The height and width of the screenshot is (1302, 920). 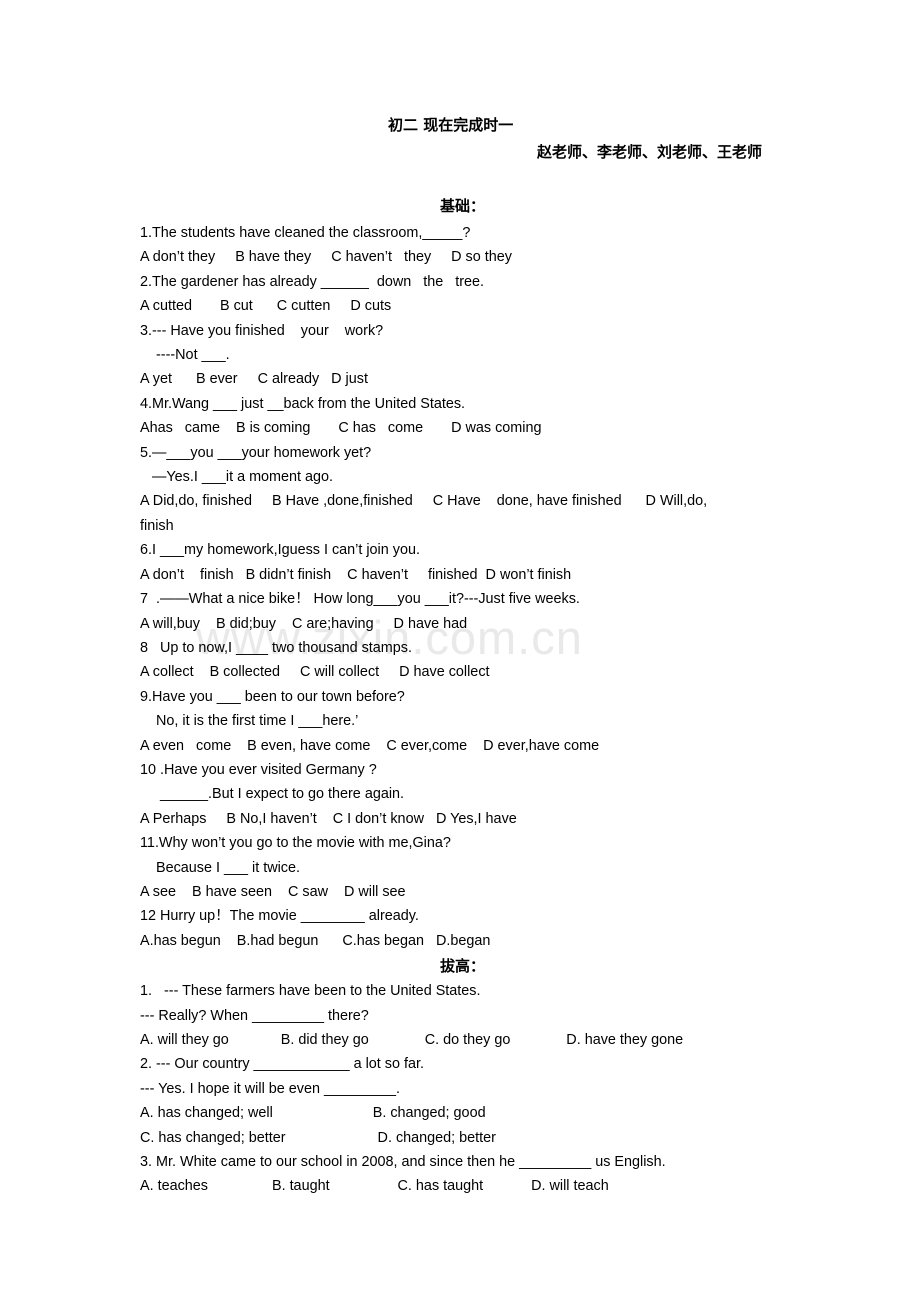 I want to click on question-line: 3.--- Have you finished your work?, so click(x=262, y=330).